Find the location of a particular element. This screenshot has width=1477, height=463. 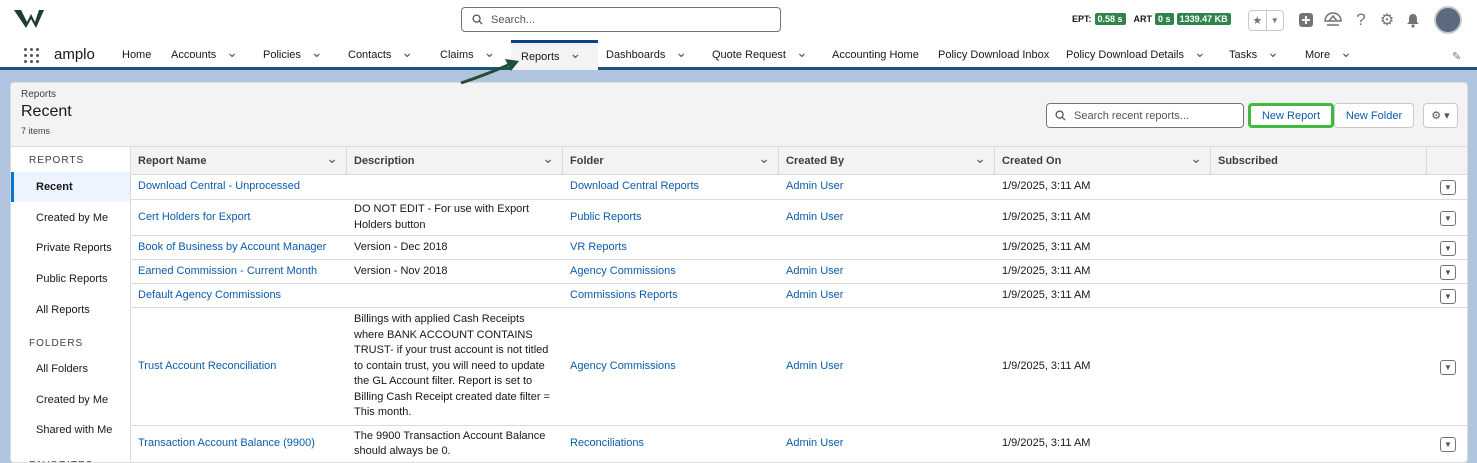

cell-name: Book of Business by Account Manager is located at coordinates (239, 247).